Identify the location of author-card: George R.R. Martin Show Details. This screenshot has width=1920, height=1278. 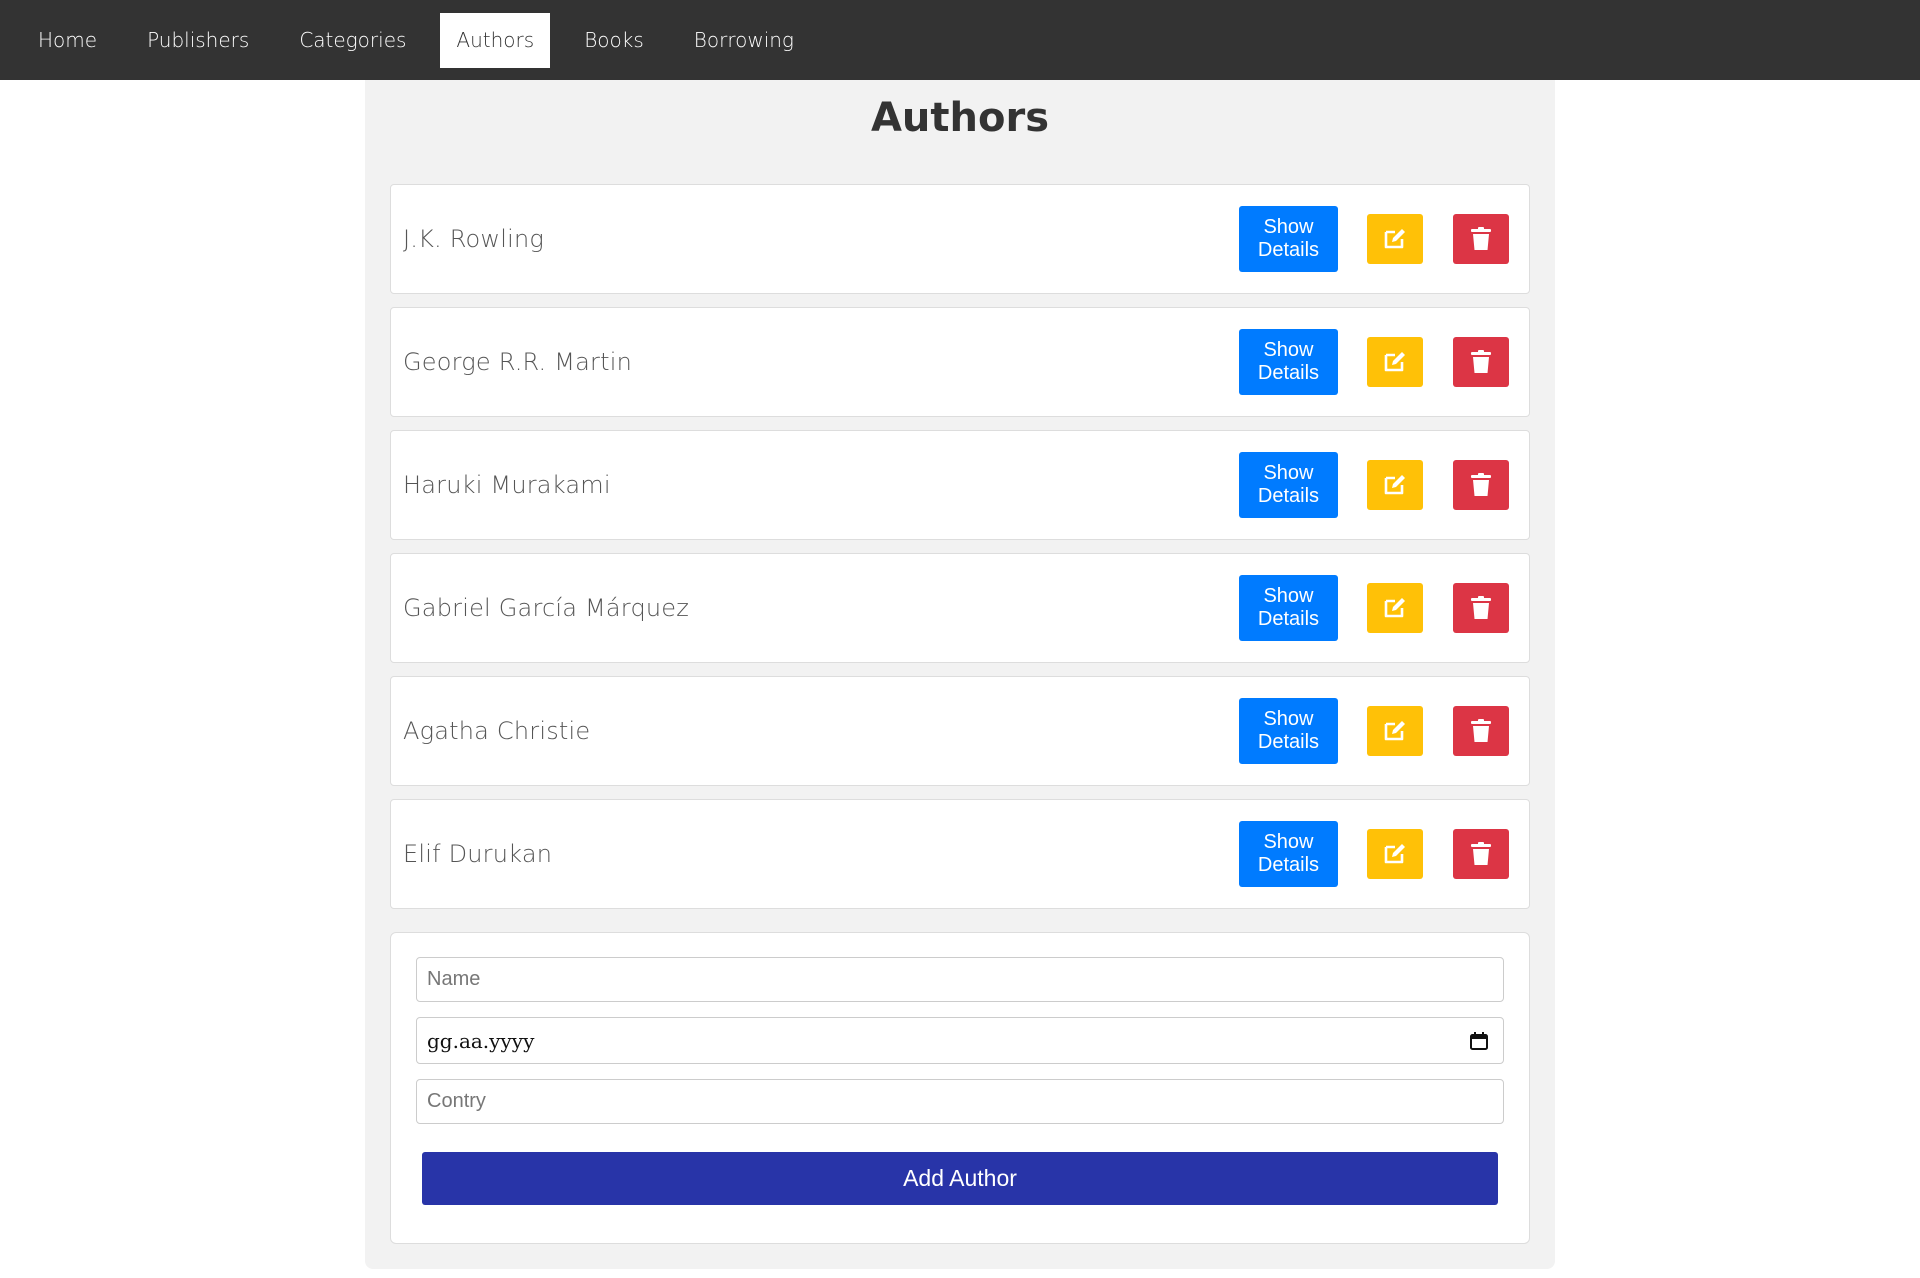
(960, 362).